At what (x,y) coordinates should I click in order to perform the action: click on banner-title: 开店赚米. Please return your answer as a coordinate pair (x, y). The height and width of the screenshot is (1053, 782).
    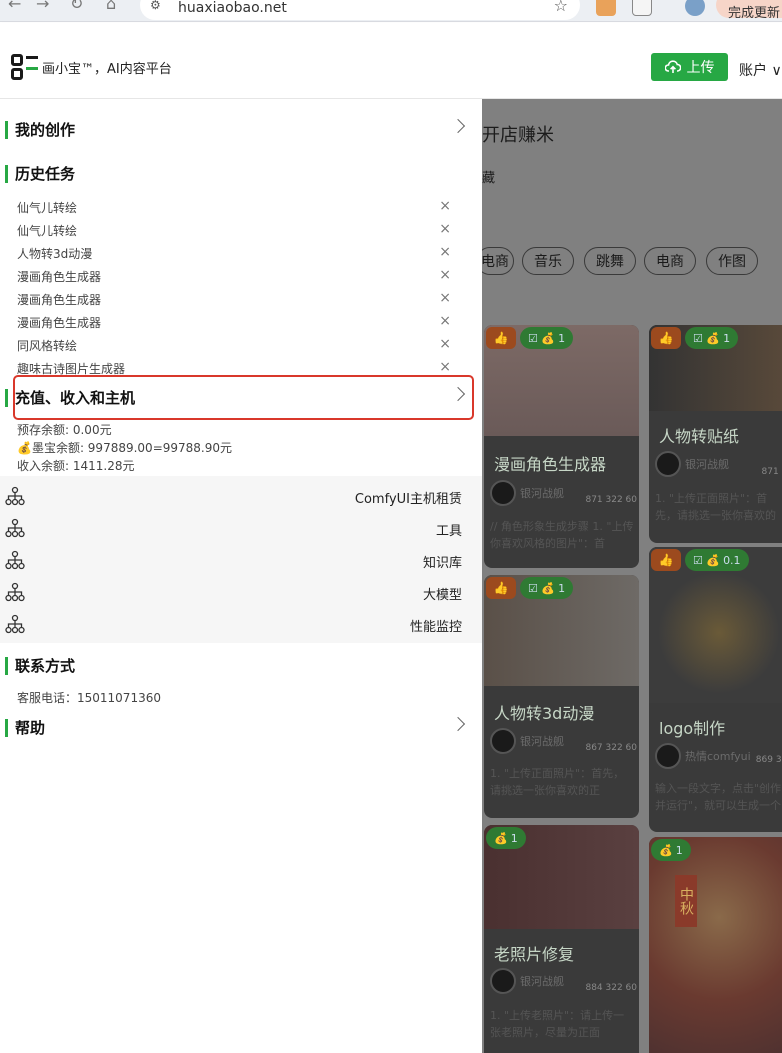
    Looking at the image, I should click on (518, 135).